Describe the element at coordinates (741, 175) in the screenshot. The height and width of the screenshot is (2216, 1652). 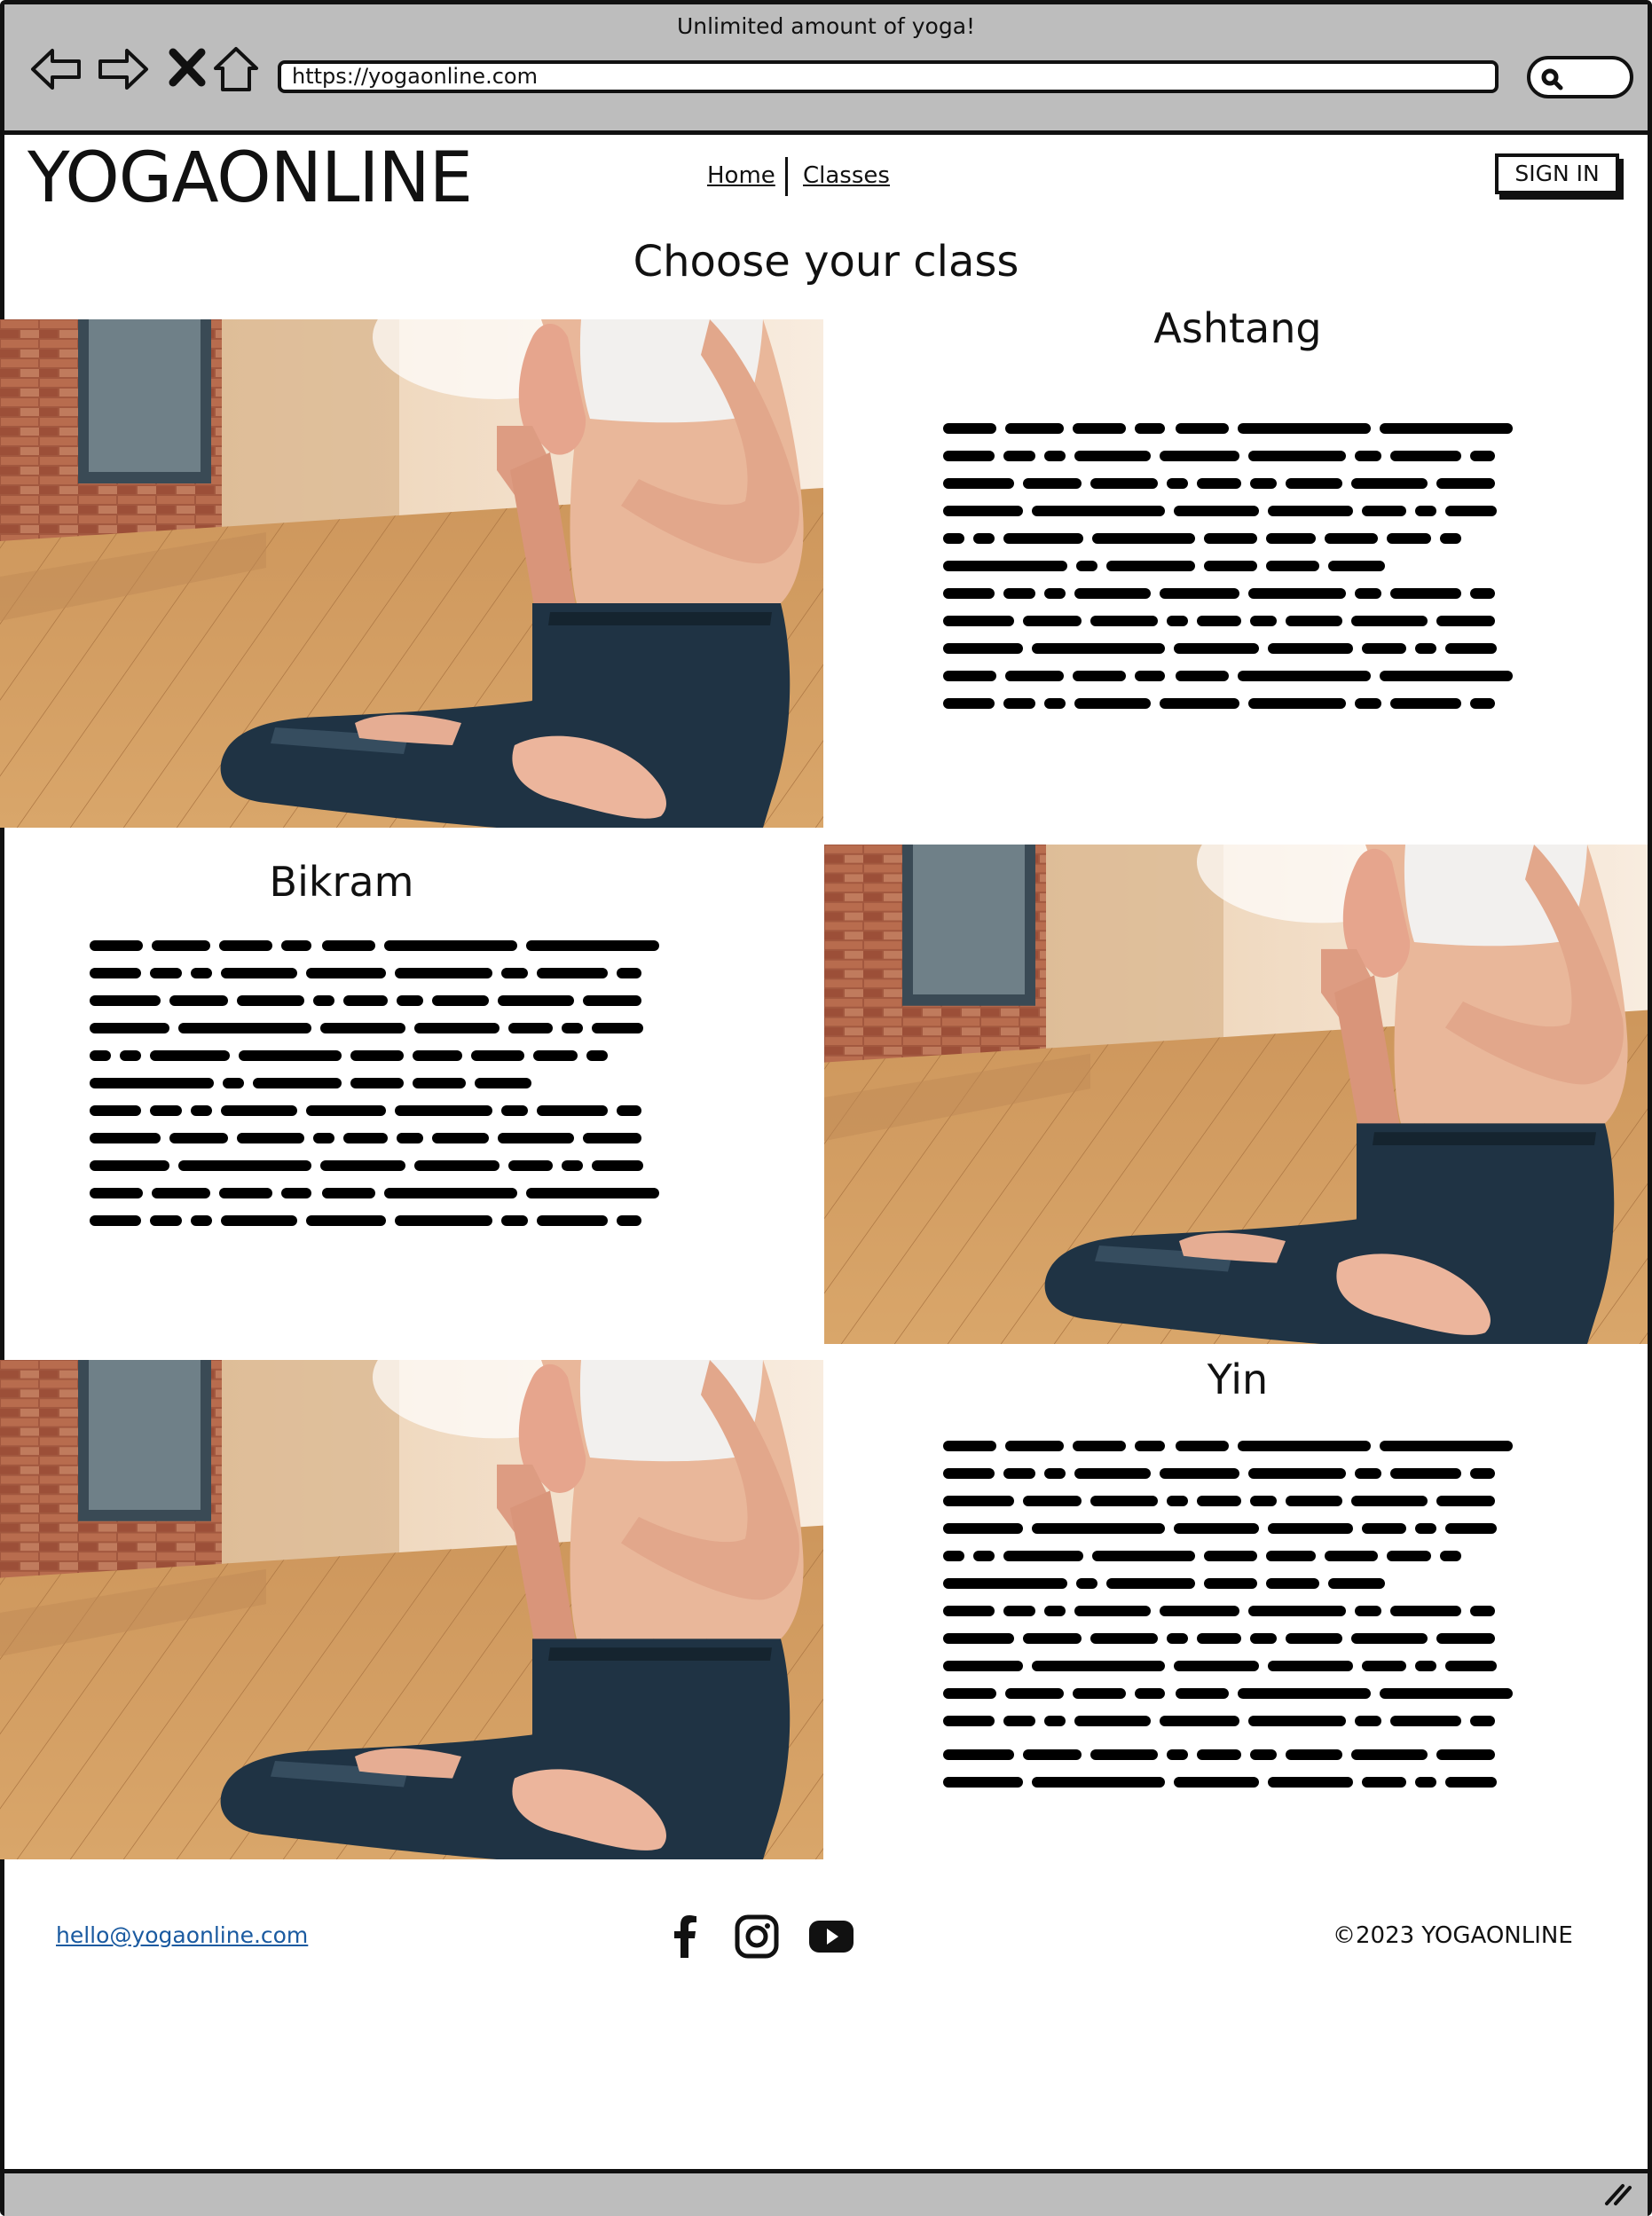
I see `nav-link-home: Home` at that location.